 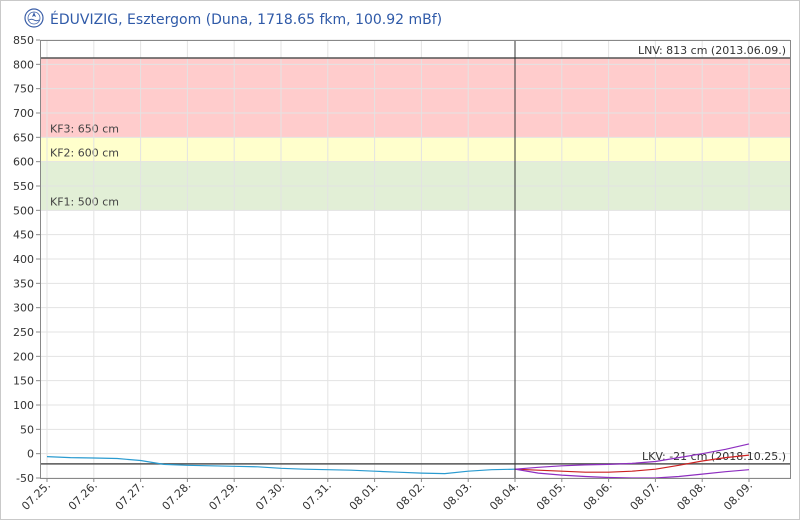 What do you see at coordinates (130, 496) in the screenshot?
I see `x-tick-label: 07.27.` at bounding box center [130, 496].